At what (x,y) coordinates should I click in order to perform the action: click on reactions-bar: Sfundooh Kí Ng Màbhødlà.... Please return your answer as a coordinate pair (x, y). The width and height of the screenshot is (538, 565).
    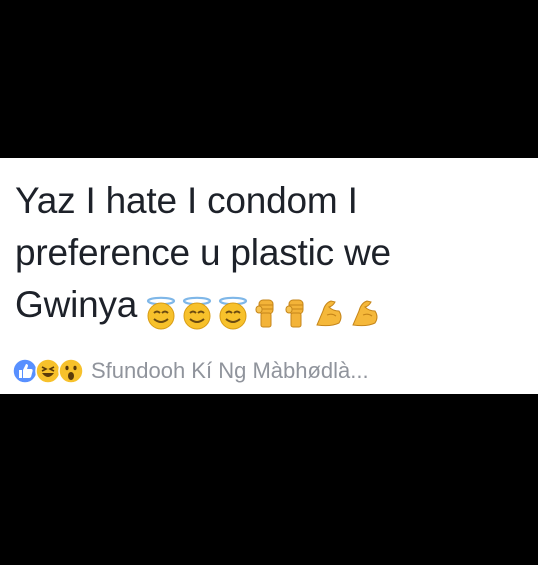
    Looking at the image, I should click on (190, 371).